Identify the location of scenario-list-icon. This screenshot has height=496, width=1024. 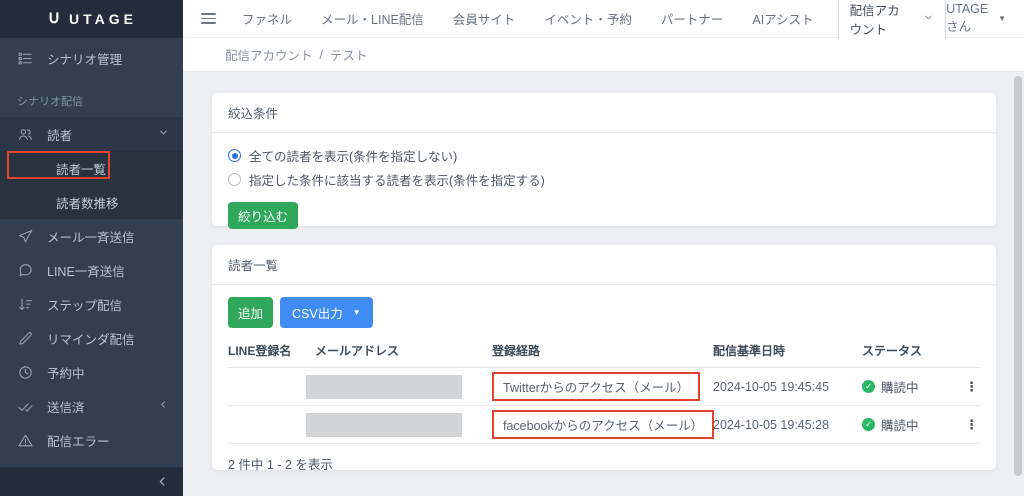
(25, 58).